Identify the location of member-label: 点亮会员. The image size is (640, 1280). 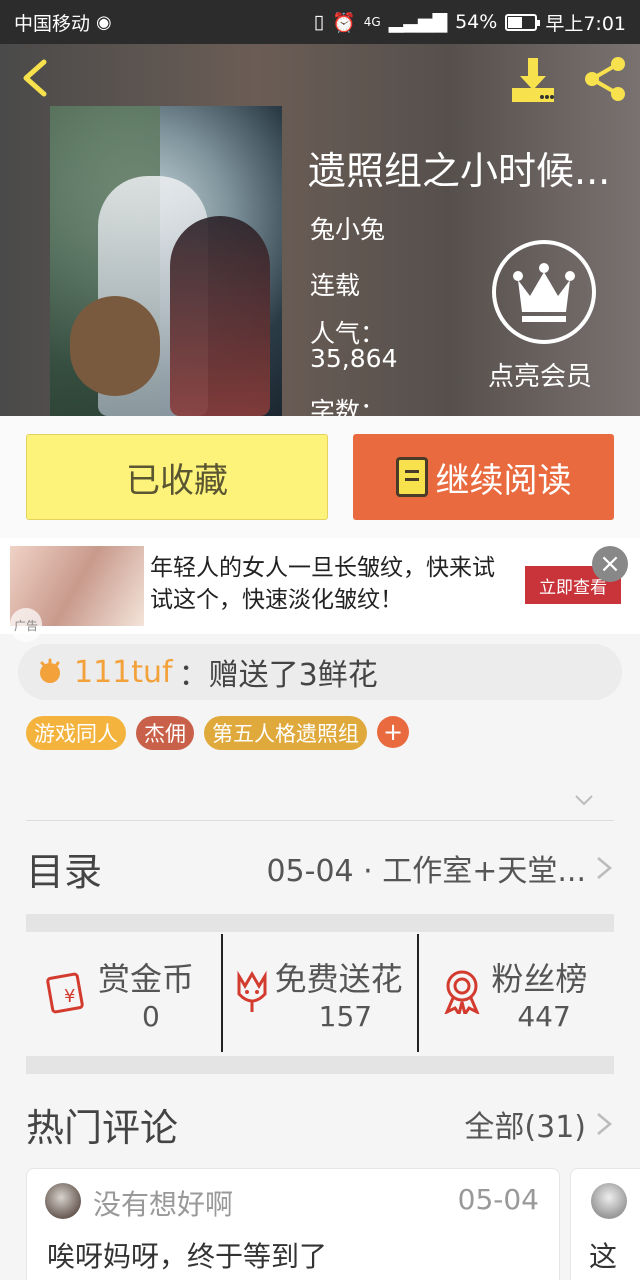
(540, 374).